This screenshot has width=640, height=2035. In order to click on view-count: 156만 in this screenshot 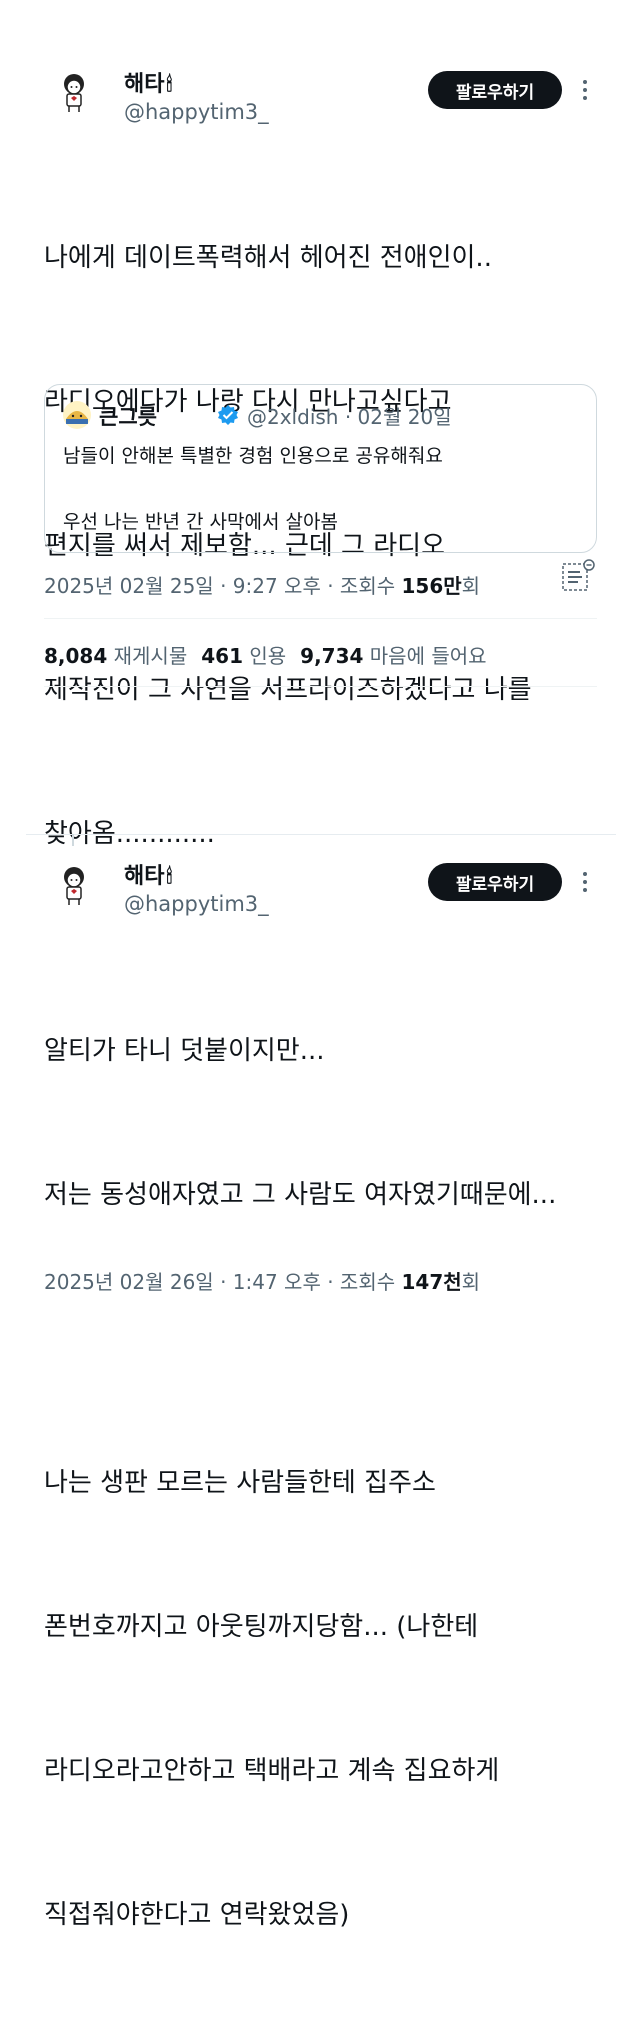, I will do `click(431, 586)`.